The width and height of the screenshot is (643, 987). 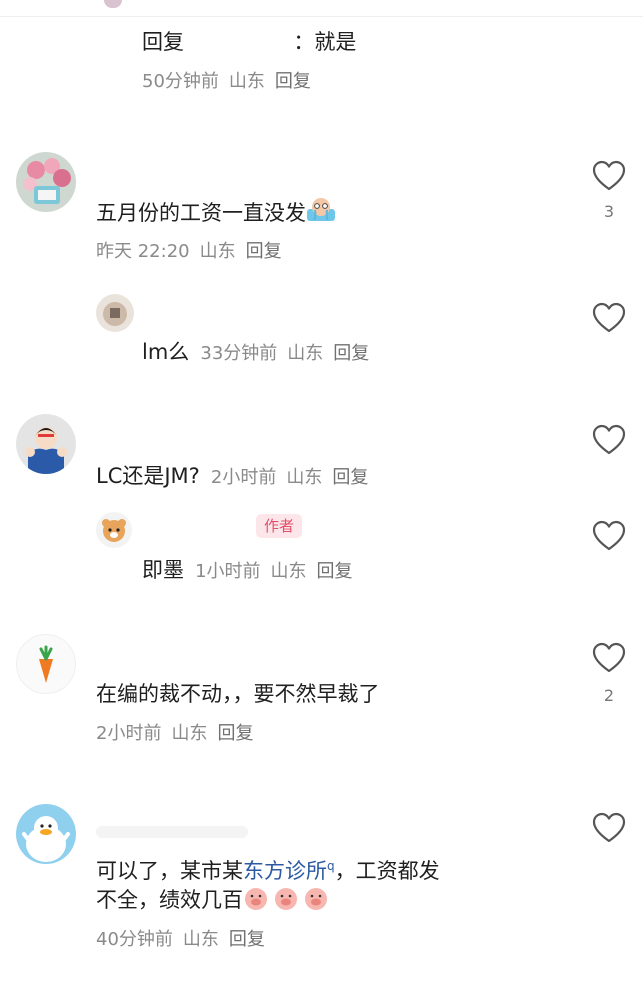 I want to click on reply-meta: 1小时前 山东 回复, so click(x=278, y=571).